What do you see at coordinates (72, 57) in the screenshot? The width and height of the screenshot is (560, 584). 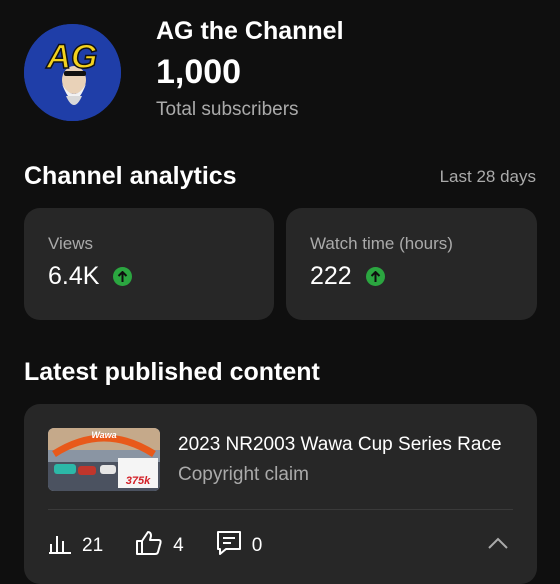 I see `svg-text: AG` at bounding box center [72, 57].